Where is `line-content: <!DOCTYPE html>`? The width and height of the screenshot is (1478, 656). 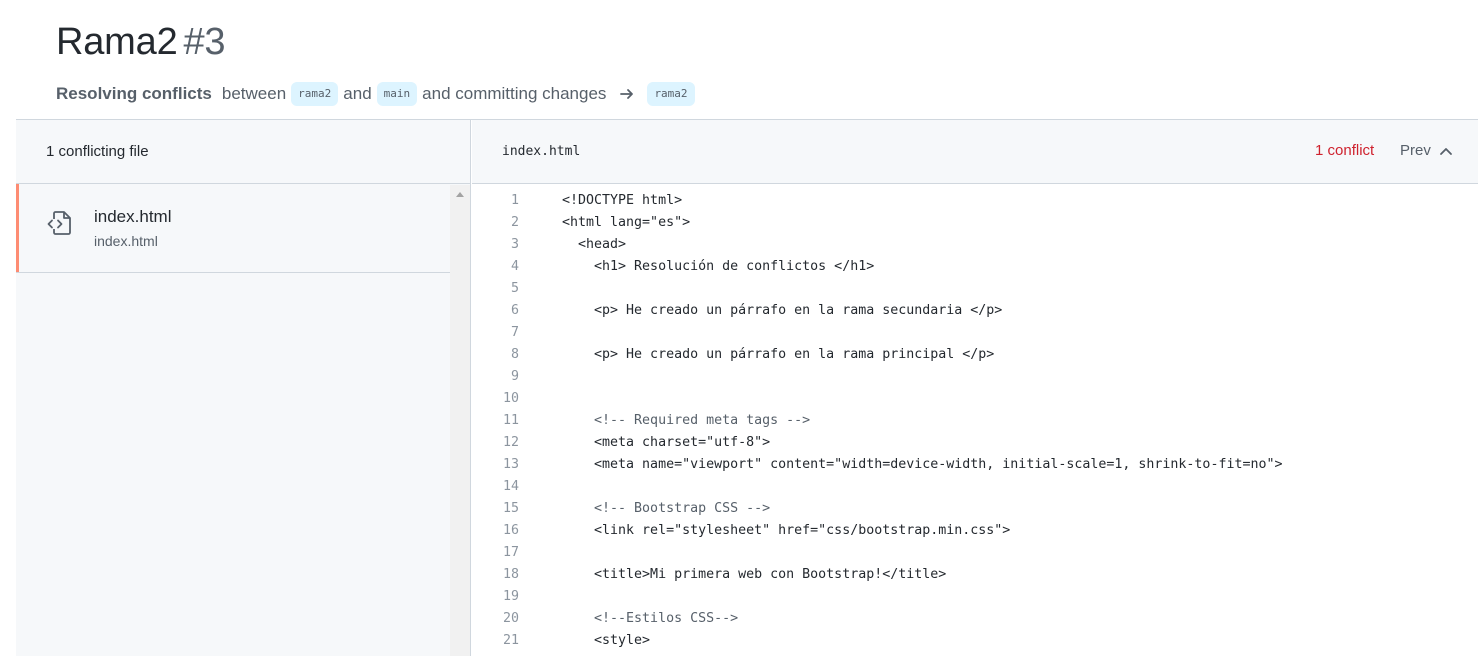
line-content: <!DOCTYPE html> is located at coordinates (622, 200).